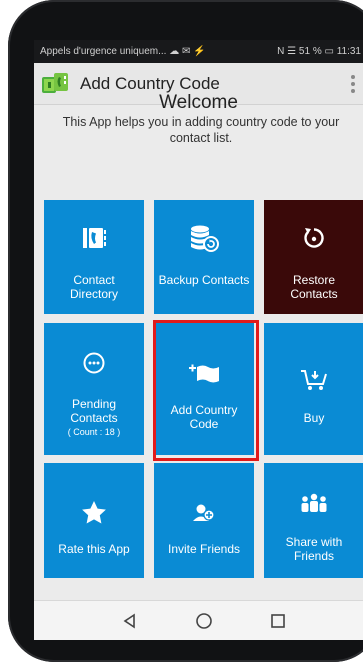 Image resolution: width=363 pixels, height=670 pixels. I want to click on backup-database-icon, so click(204, 238).